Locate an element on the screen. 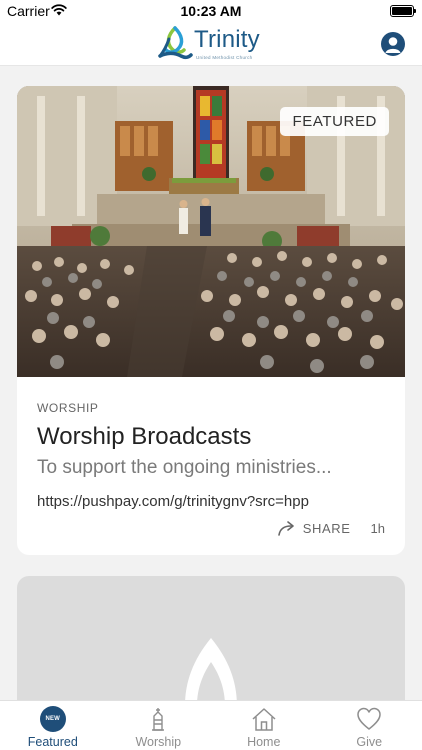 The width and height of the screenshot is (422, 750). tab-worship: Worship is located at coordinates (159, 725).